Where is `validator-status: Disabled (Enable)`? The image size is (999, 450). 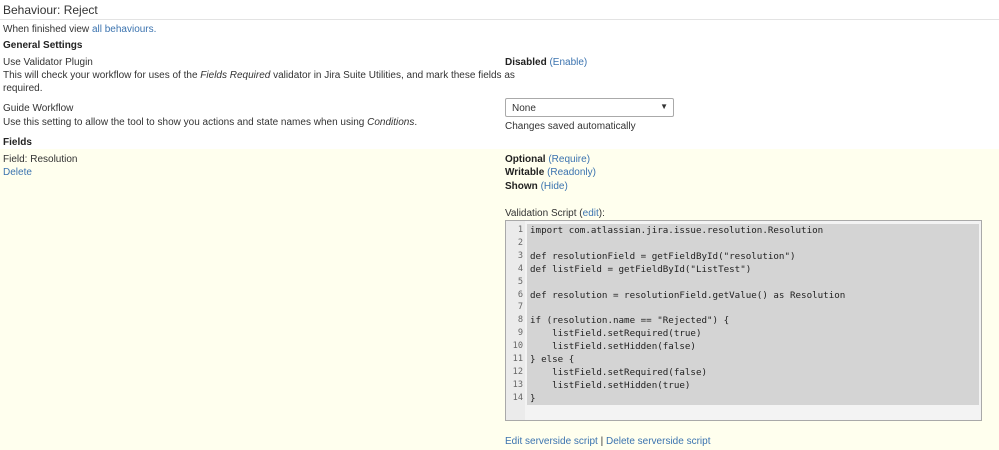
validator-status: Disabled (Enable) is located at coordinates (546, 62).